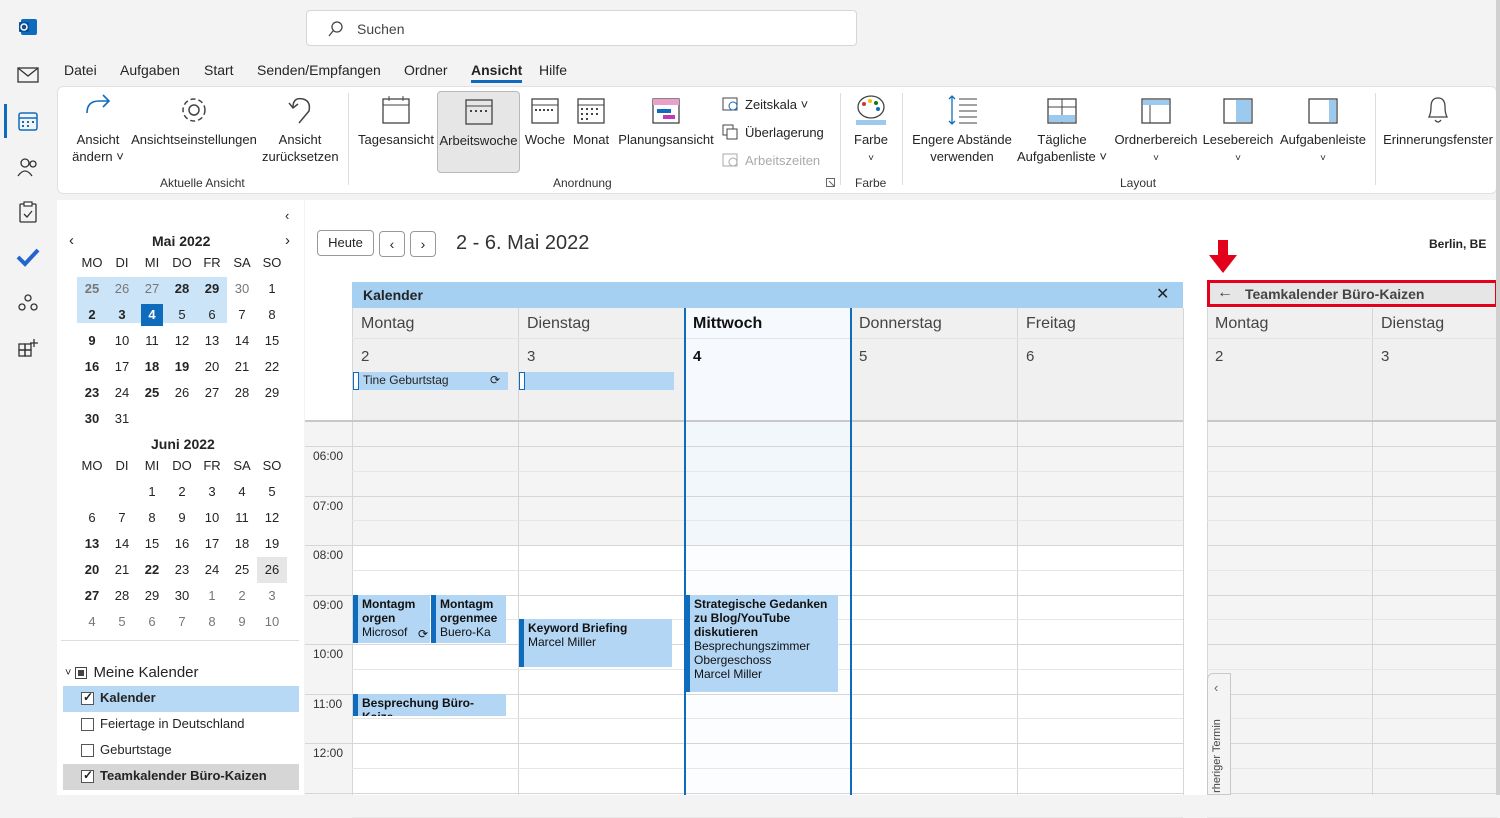 The width and height of the screenshot is (1500, 818). Describe the element at coordinates (300, 129) in the screenshot. I see `ansicht-zuruecksetzen-button: Ansicht zurücksetzen` at that location.